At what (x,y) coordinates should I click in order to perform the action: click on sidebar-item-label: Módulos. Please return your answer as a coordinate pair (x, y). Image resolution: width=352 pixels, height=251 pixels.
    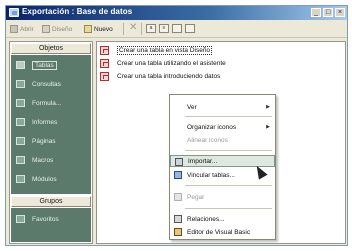
    Looking at the image, I should click on (44, 179).